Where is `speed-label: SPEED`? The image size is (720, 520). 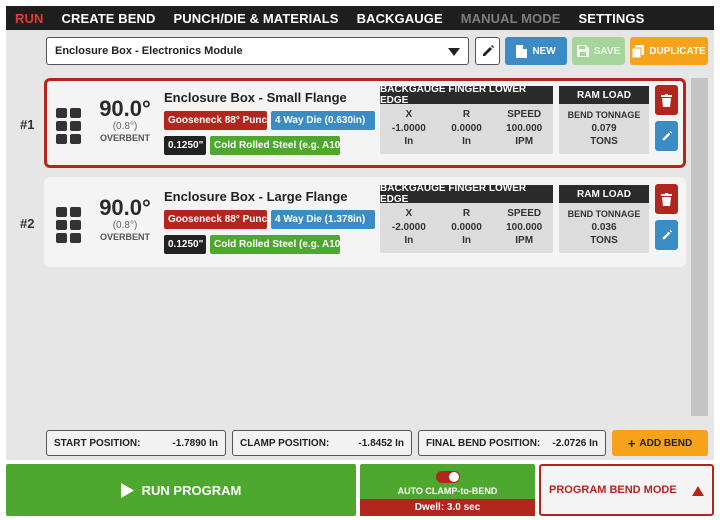 speed-label: SPEED is located at coordinates (524, 114).